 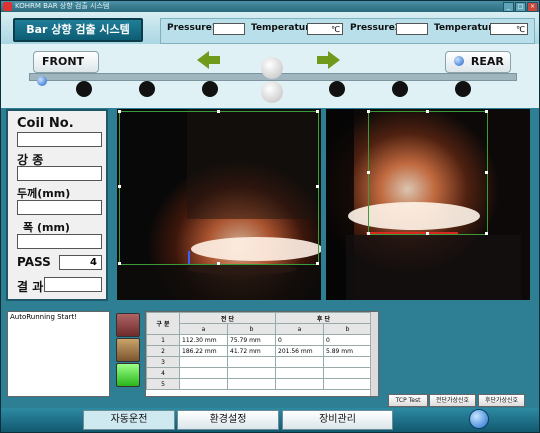 I want to click on table-scrollbar, so click(x=374, y=354).